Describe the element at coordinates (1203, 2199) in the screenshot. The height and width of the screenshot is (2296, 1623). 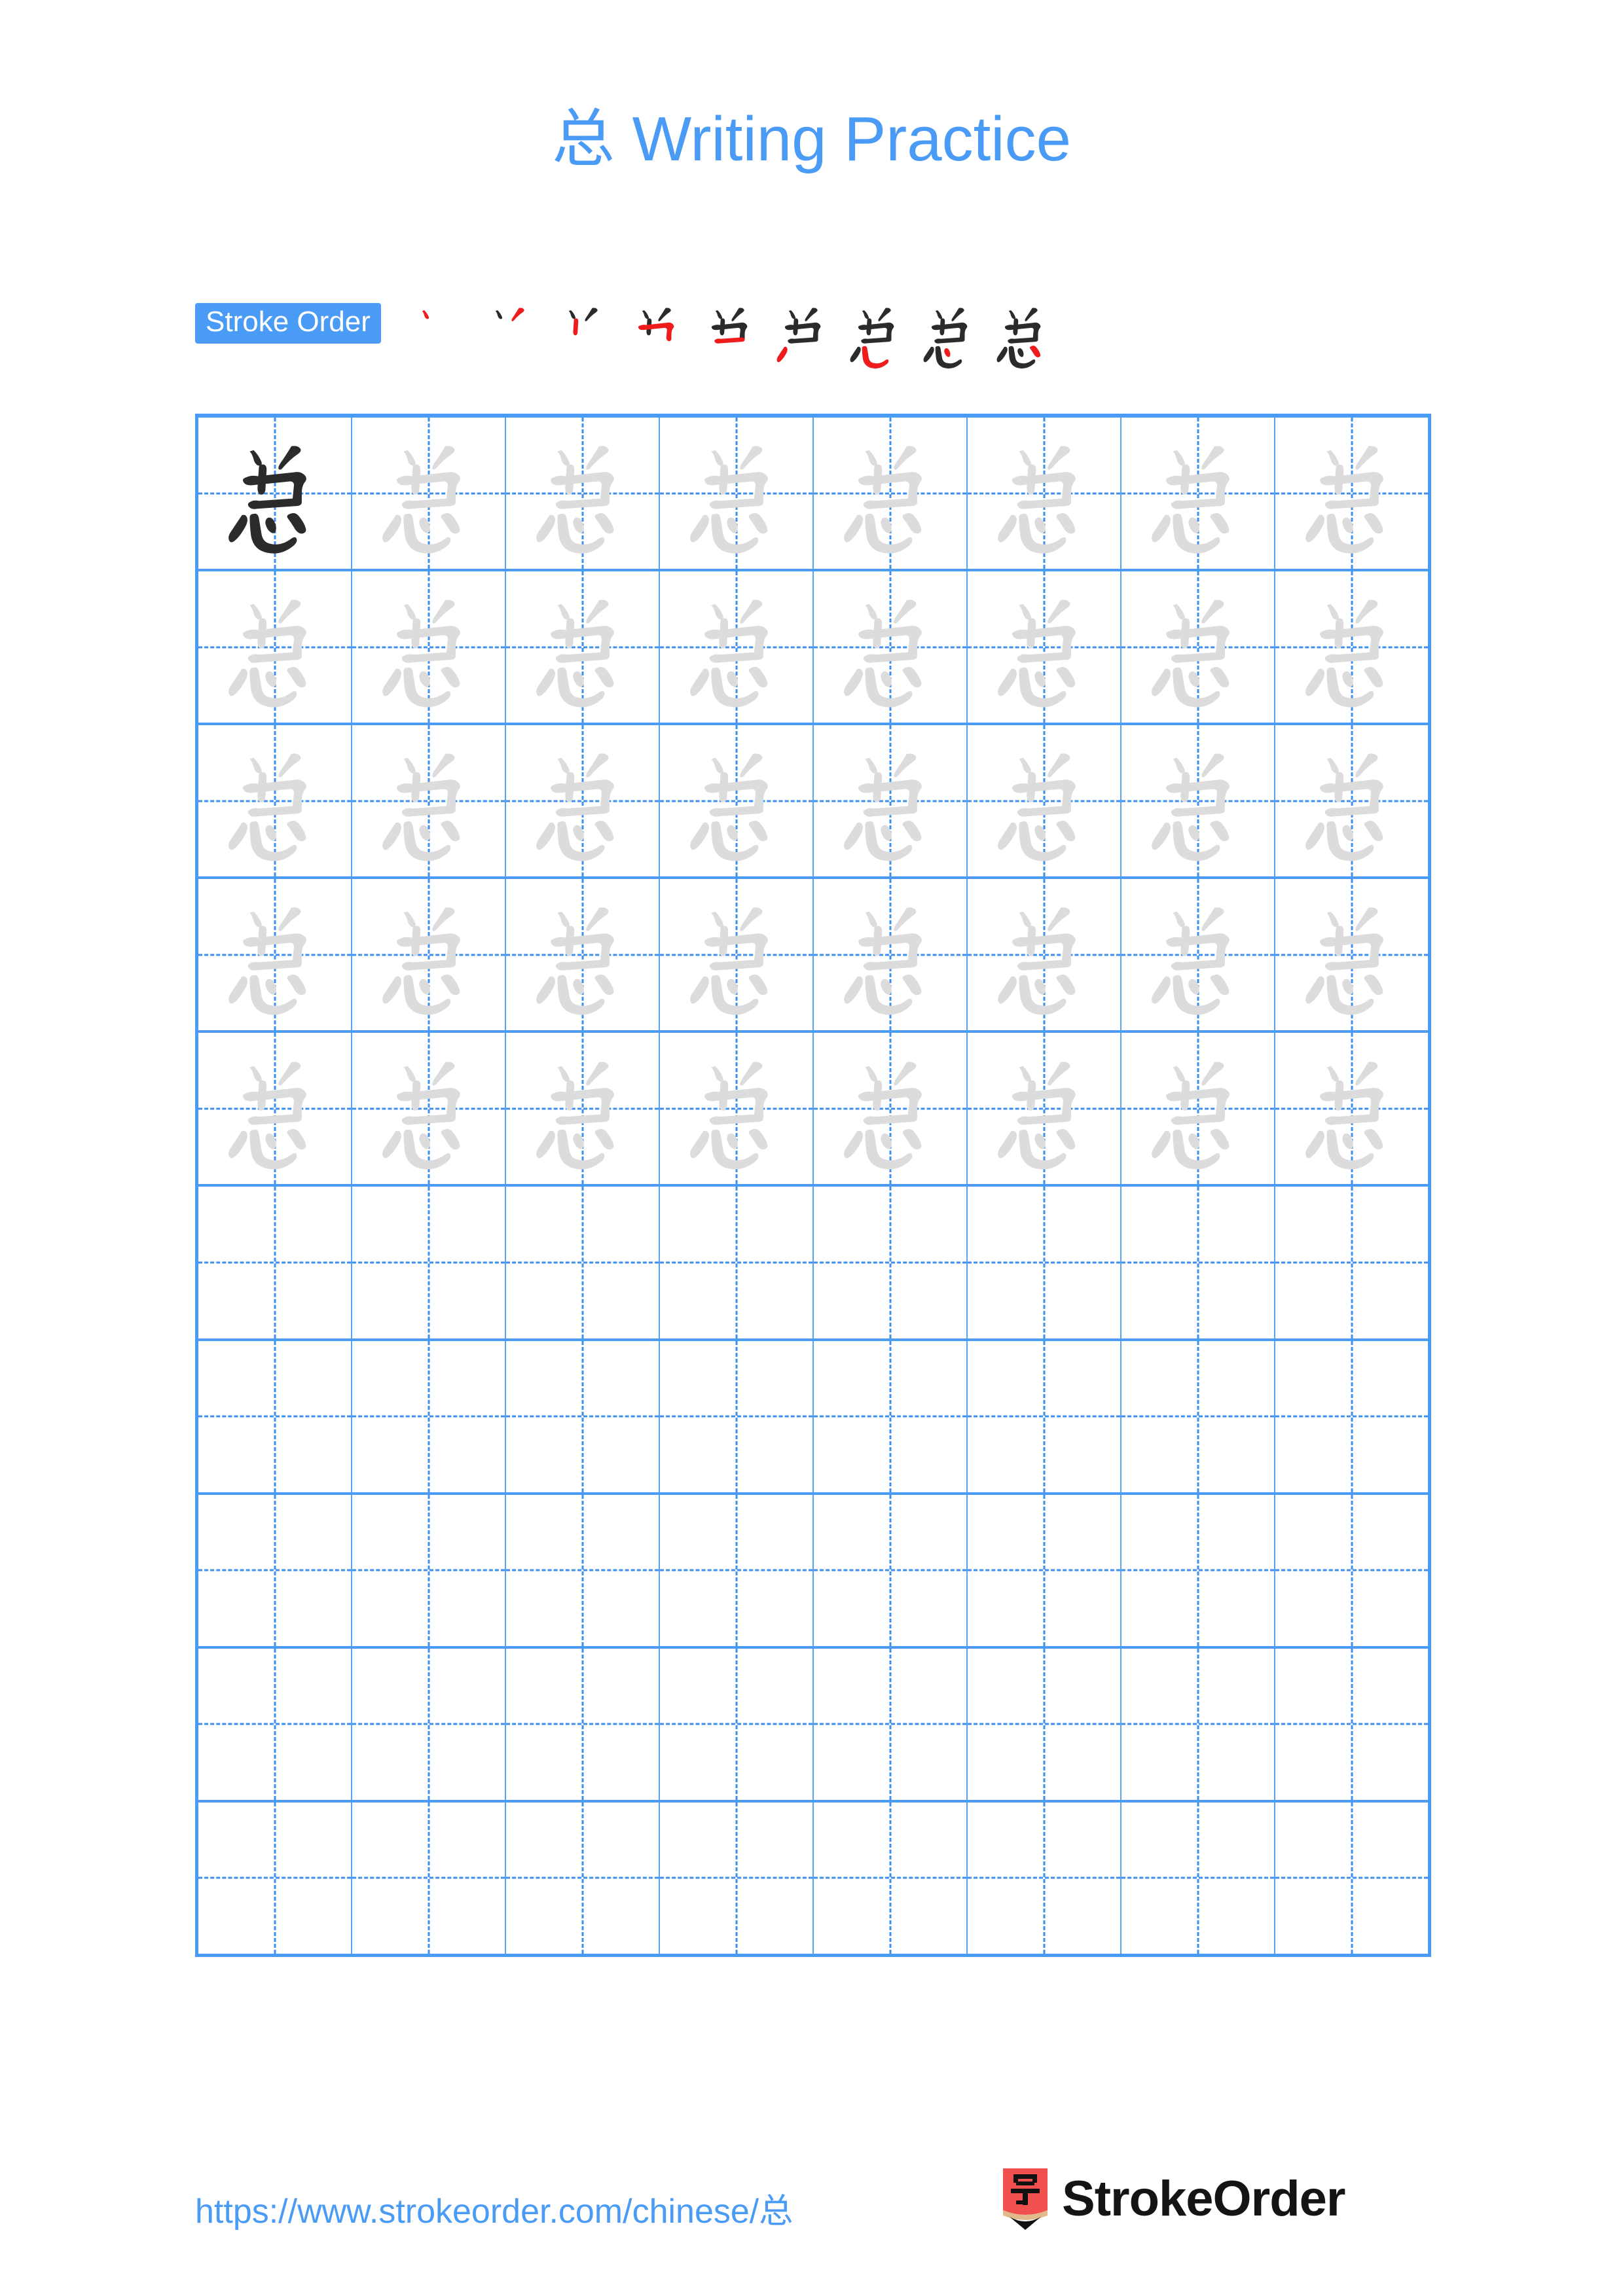
I see `brand-name-label: StrokeOrder` at that location.